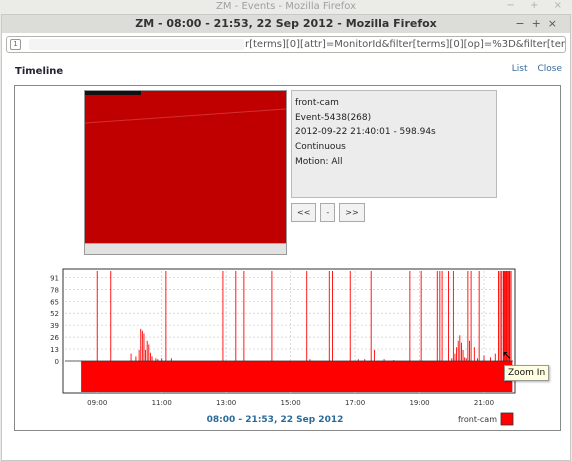 The image size is (572, 461). What do you see at coordinates (537, 5) in the screenshot?
I see `outer-window-controls: − + ×` at bounding box center [537, 5].